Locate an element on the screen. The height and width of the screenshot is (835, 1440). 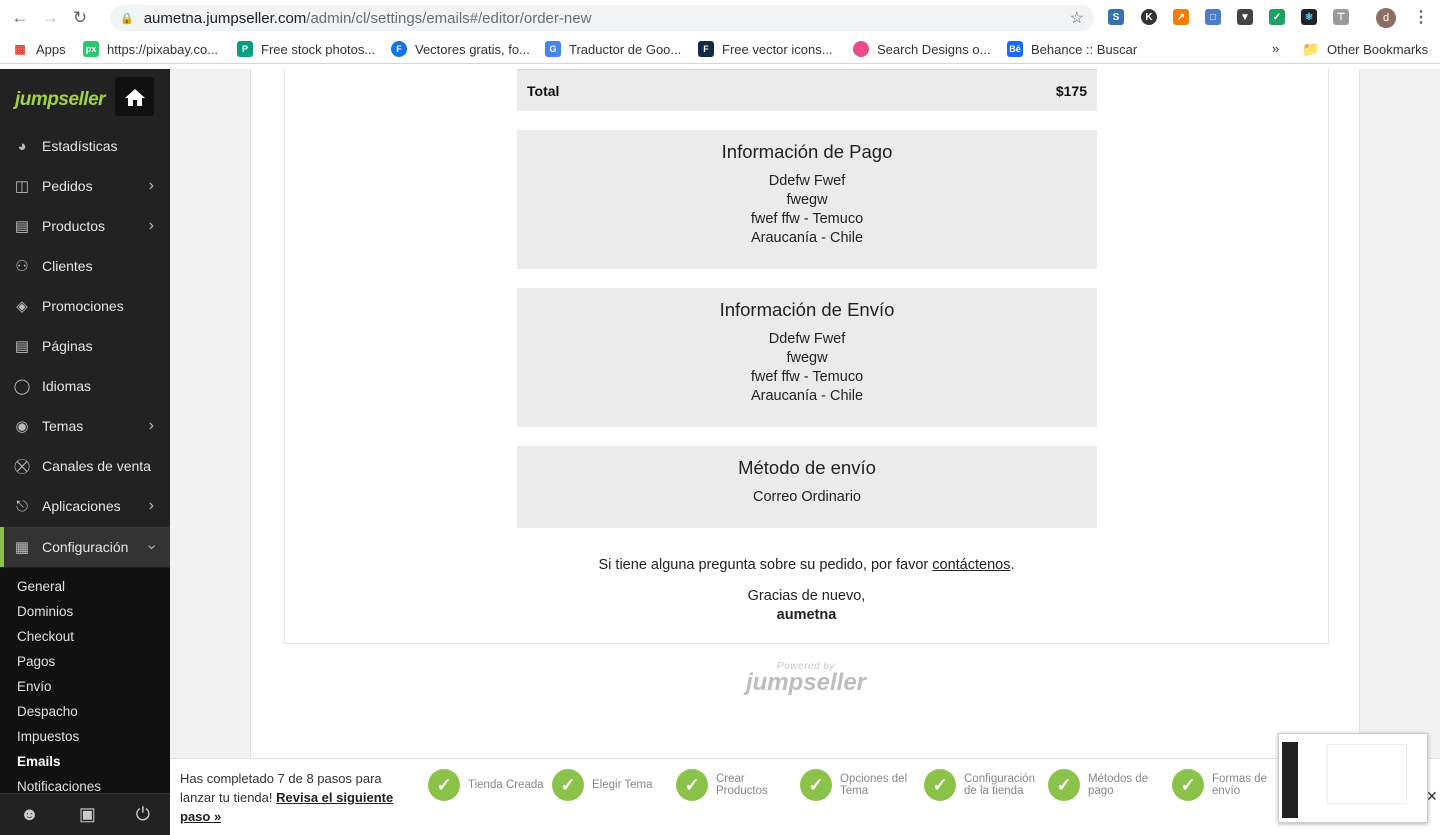
extension-react-icon: ⚛ is located at coordinates (1309, 17).